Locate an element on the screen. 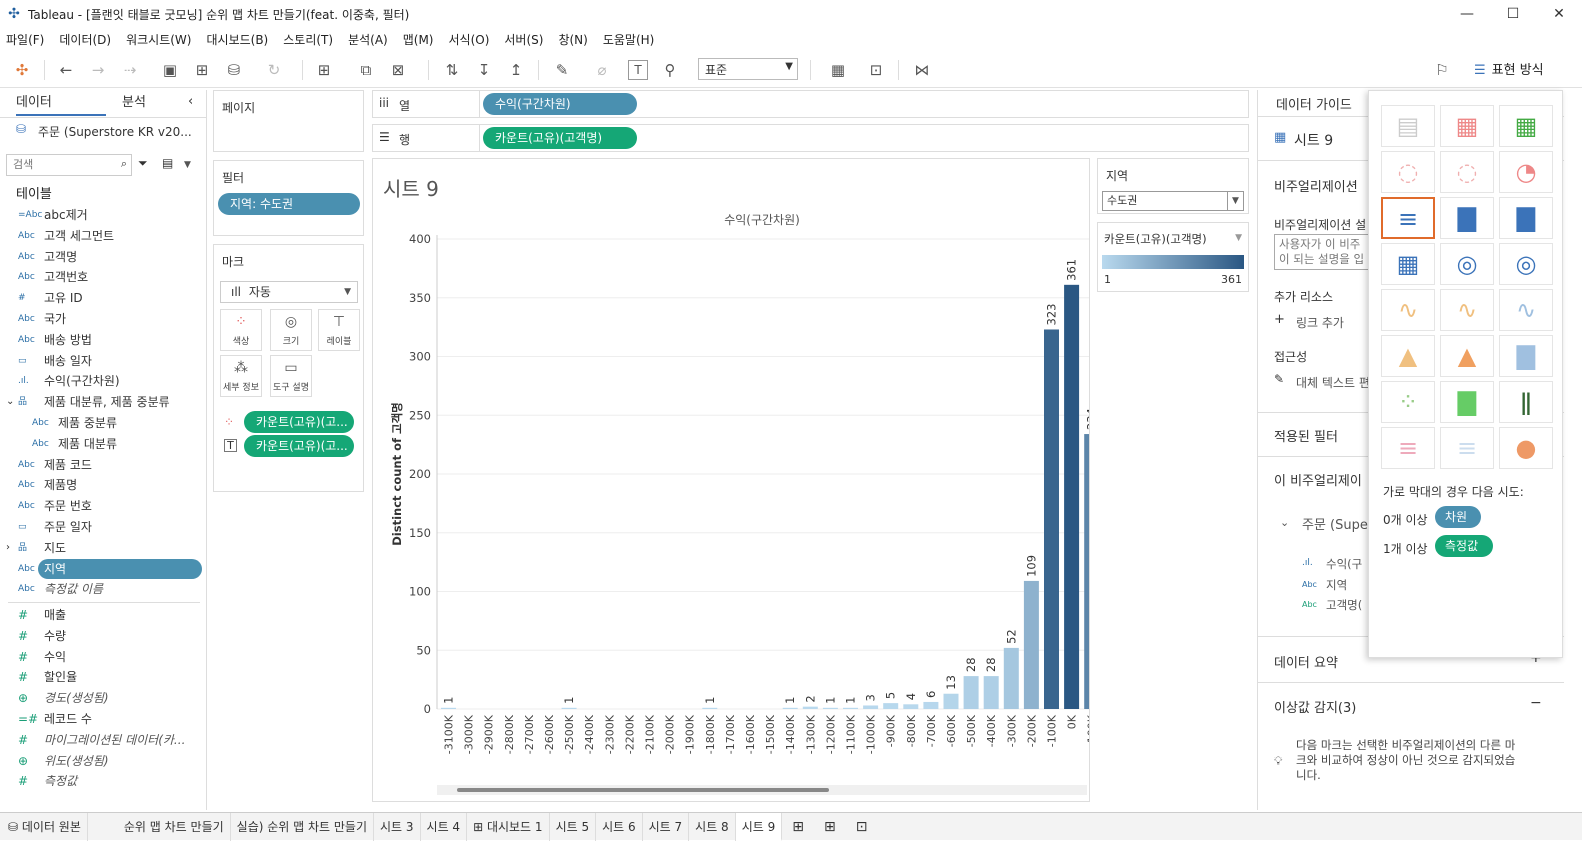 Image resolution: width=1582 pixels, height=841 pixels. sheet-tab: 시트 5 is located at coordinates (573, 826).